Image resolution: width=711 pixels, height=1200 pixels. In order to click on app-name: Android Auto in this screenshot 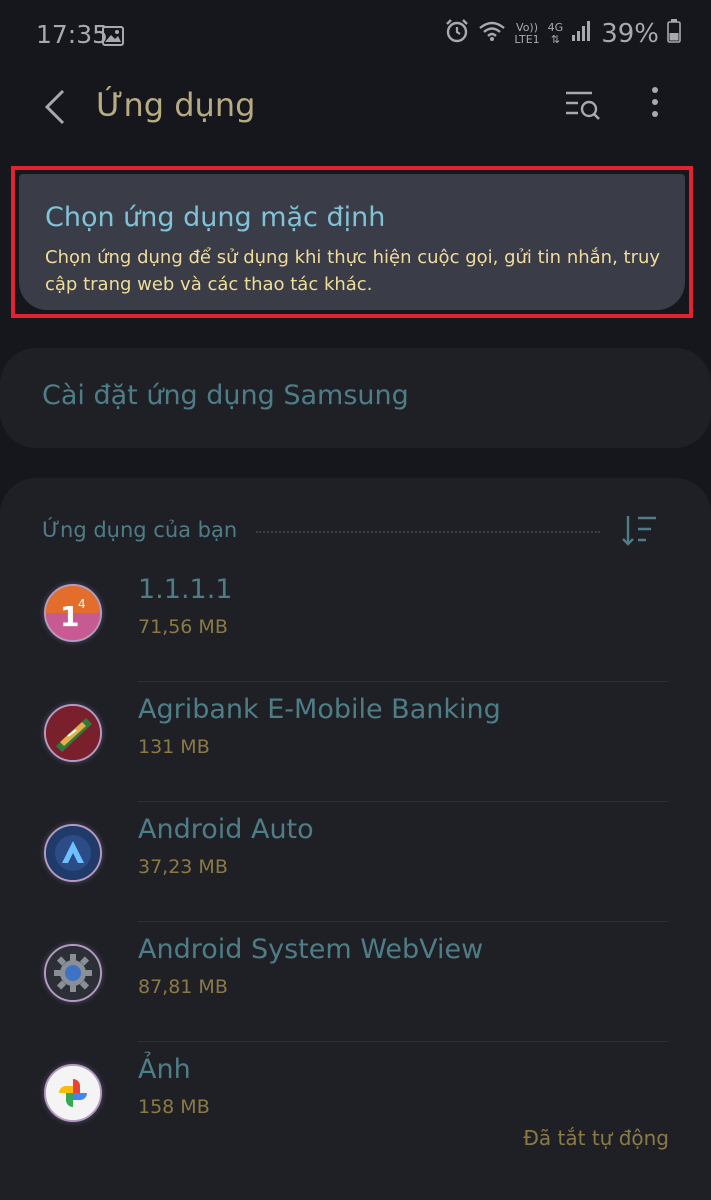, I will do `click(226, 829)`.